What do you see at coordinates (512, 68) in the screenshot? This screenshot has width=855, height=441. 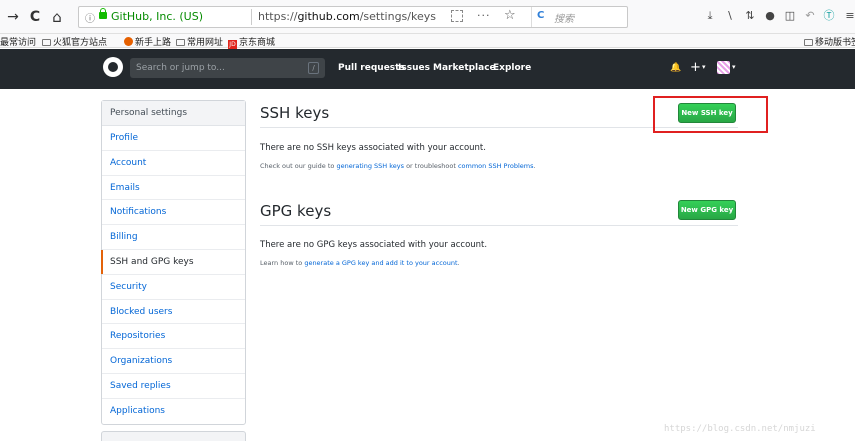 I see `nav-explore: Explore` at bounding box center [512, 68].